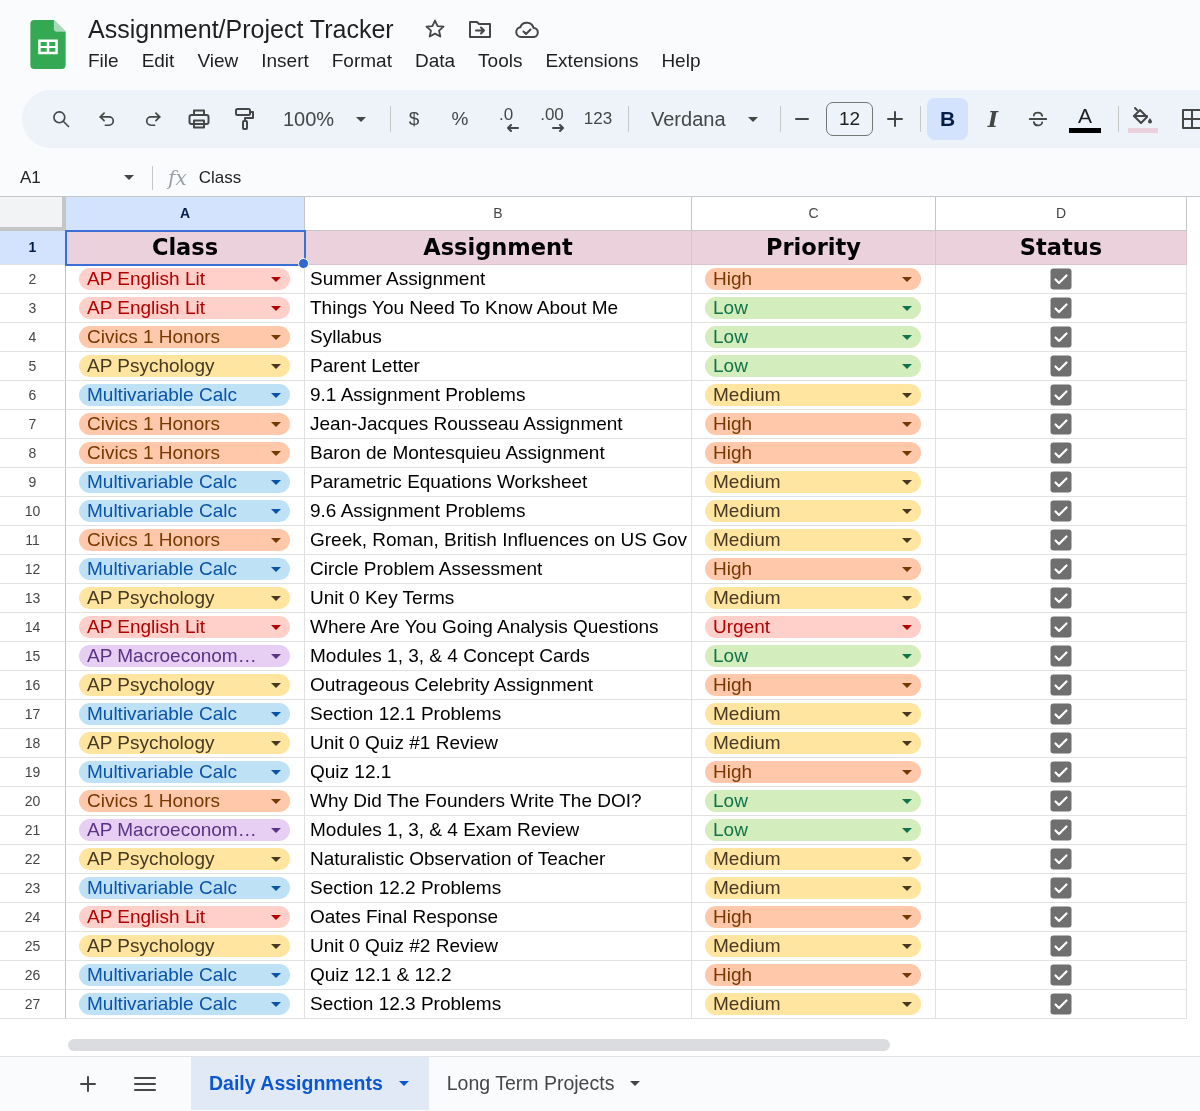 The height and width of the screenshot is (1111, 1200). I want to click on row-header: 12, so click(33, 569).